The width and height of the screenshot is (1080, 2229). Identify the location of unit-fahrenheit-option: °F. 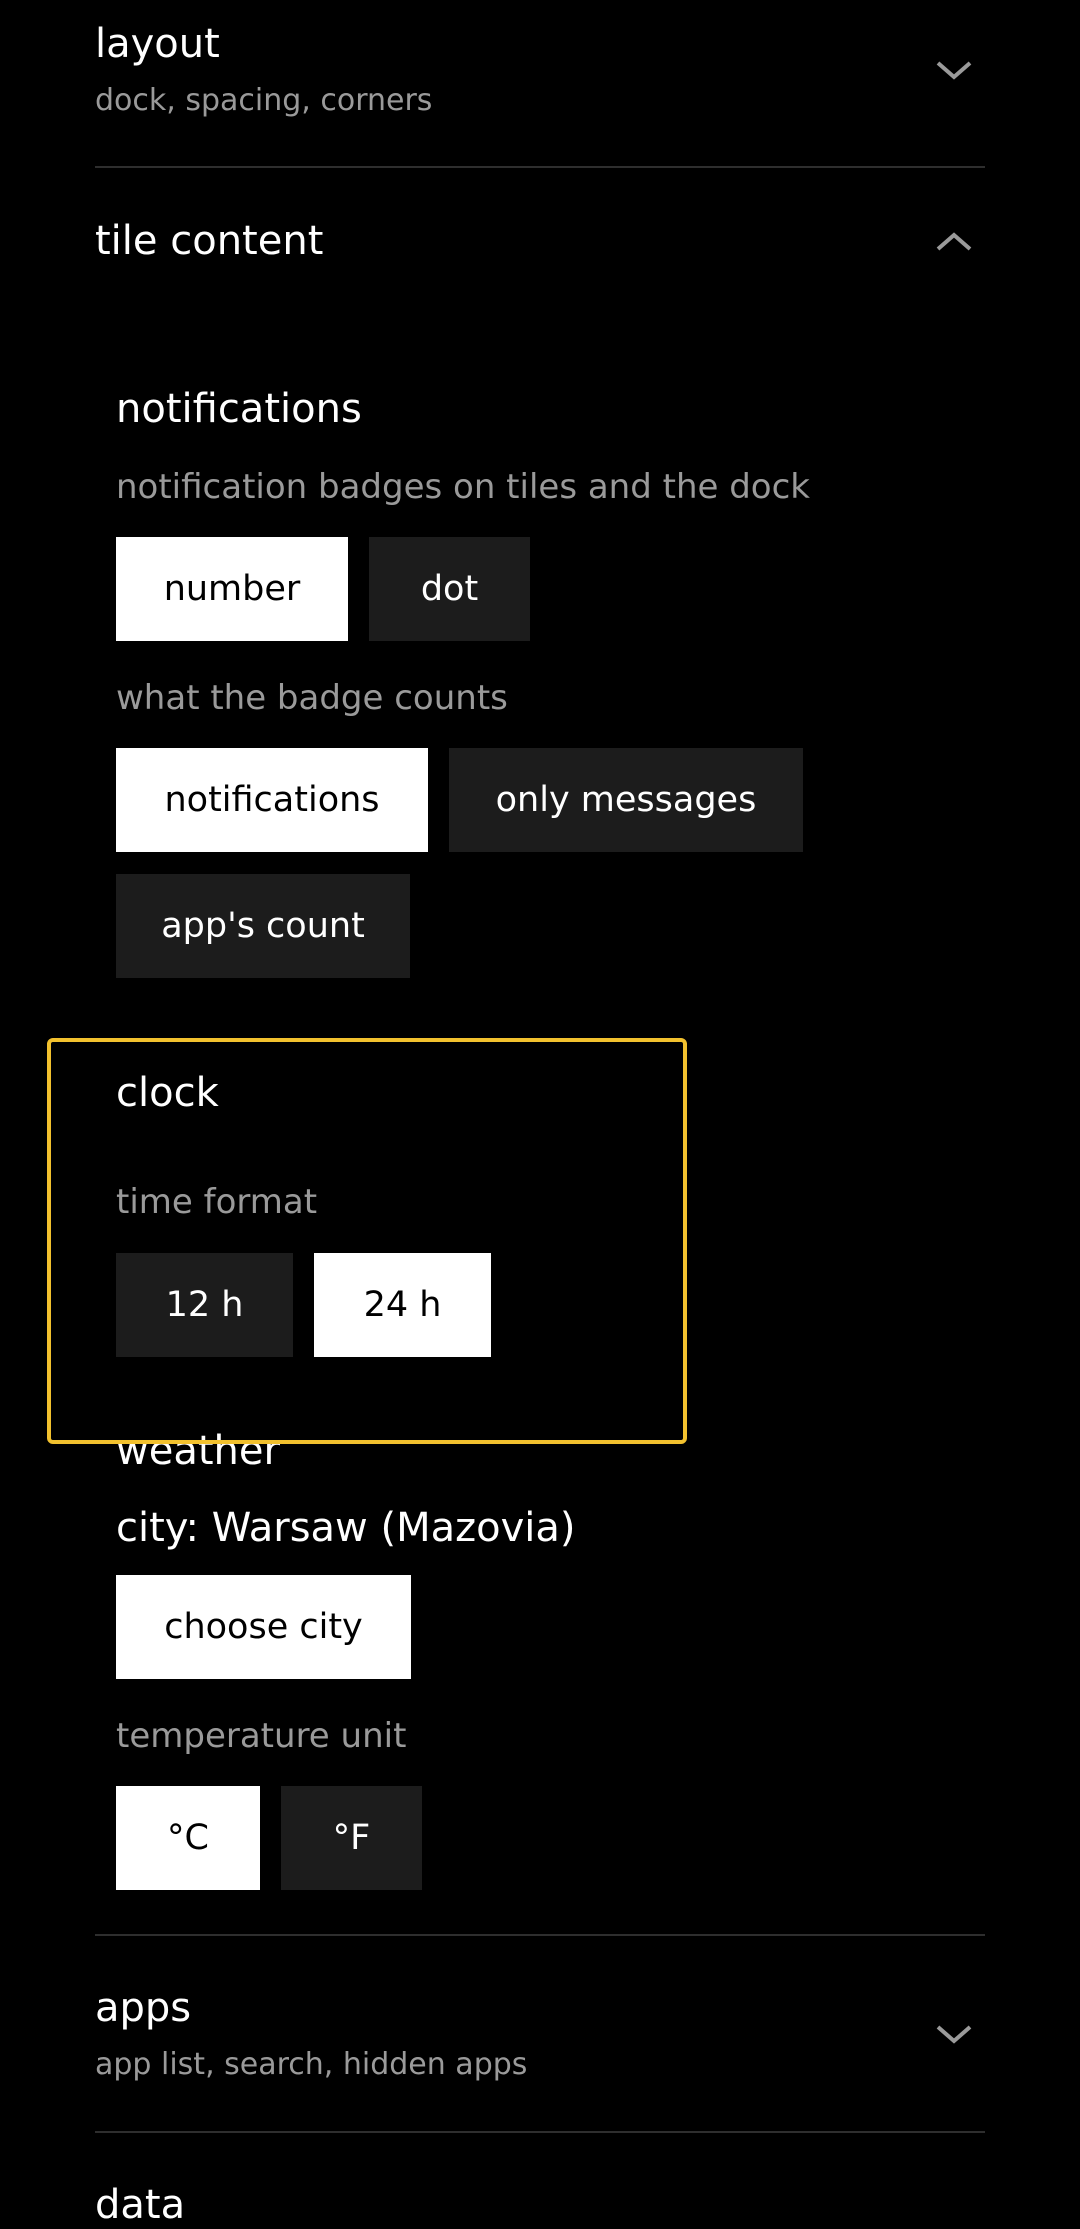
(351, 1838).